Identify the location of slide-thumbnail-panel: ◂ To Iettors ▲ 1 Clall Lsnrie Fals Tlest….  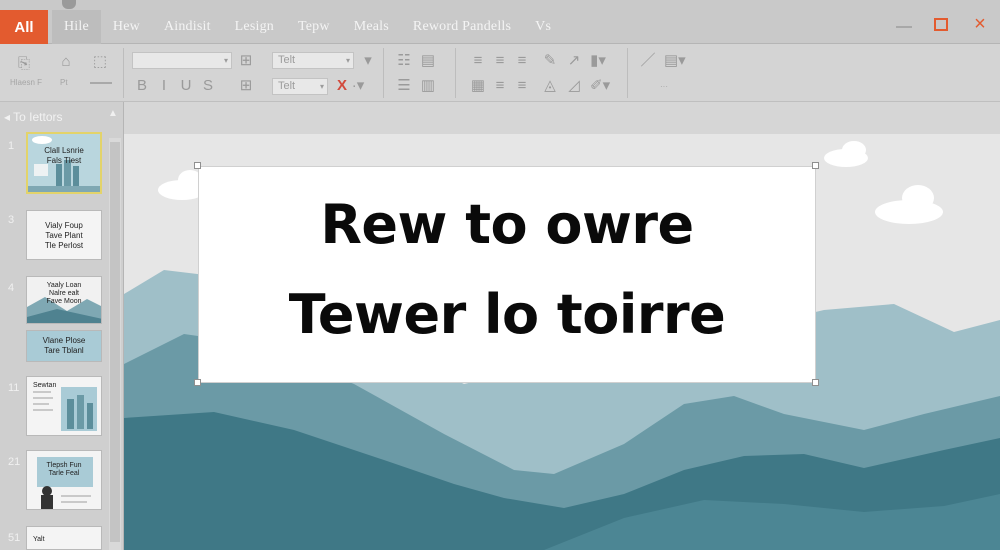
(62, 326).